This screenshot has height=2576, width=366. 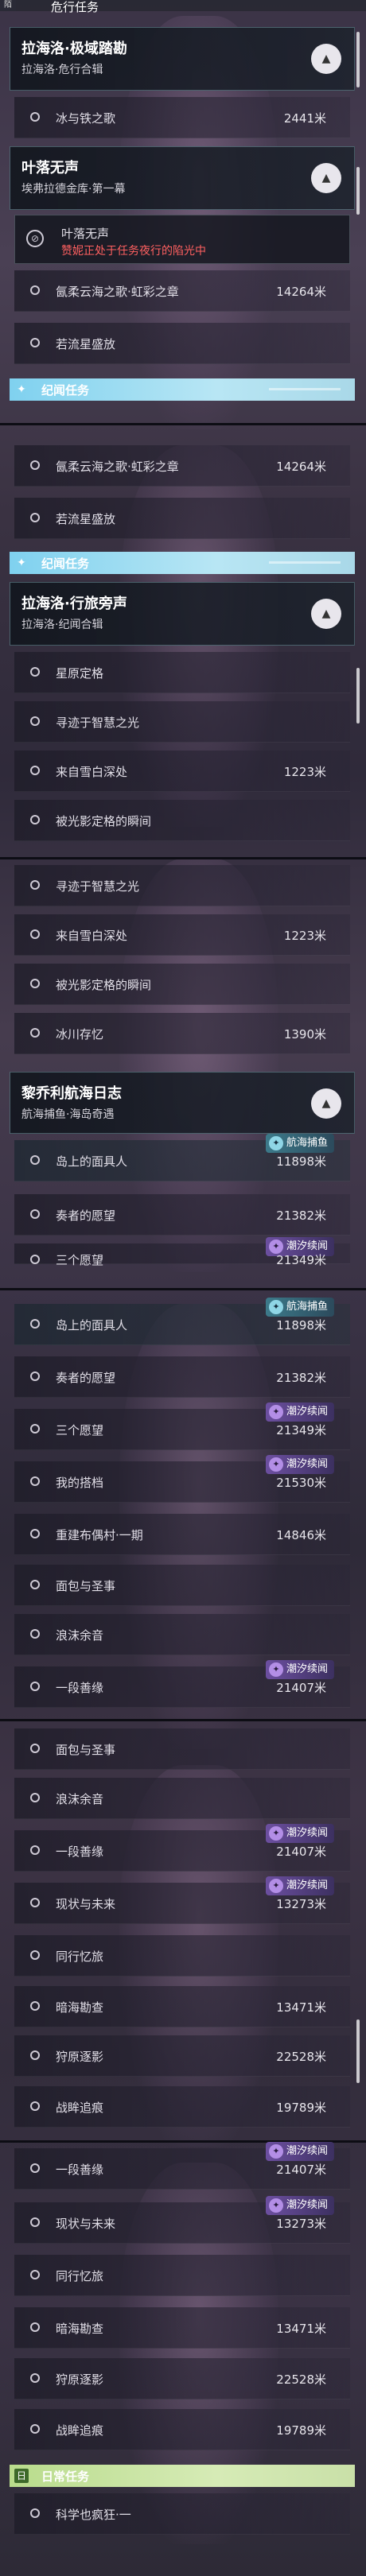 I want to click on step-label: 氤柔云海之歌·虹彩之章, so click(x=117, y=292).